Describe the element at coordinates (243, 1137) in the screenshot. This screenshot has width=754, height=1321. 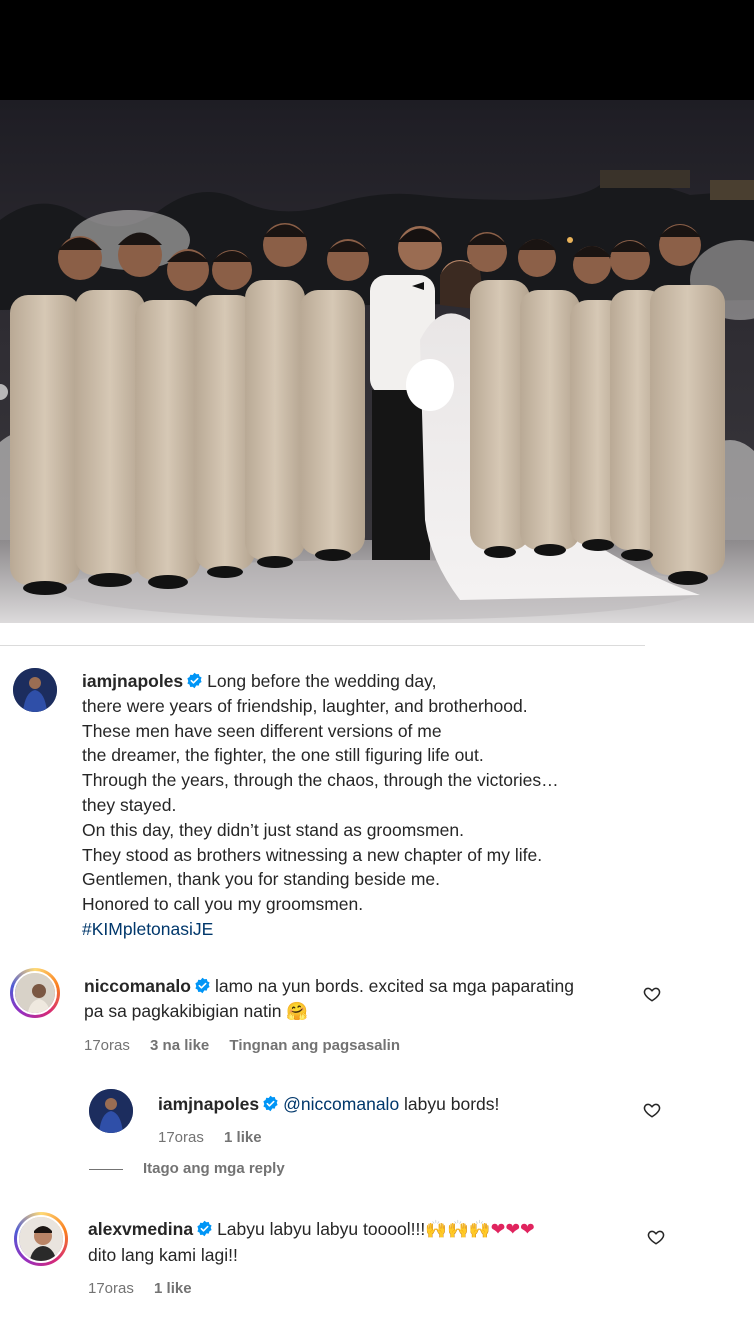
I see `reply-likes: 1 like` at that location.